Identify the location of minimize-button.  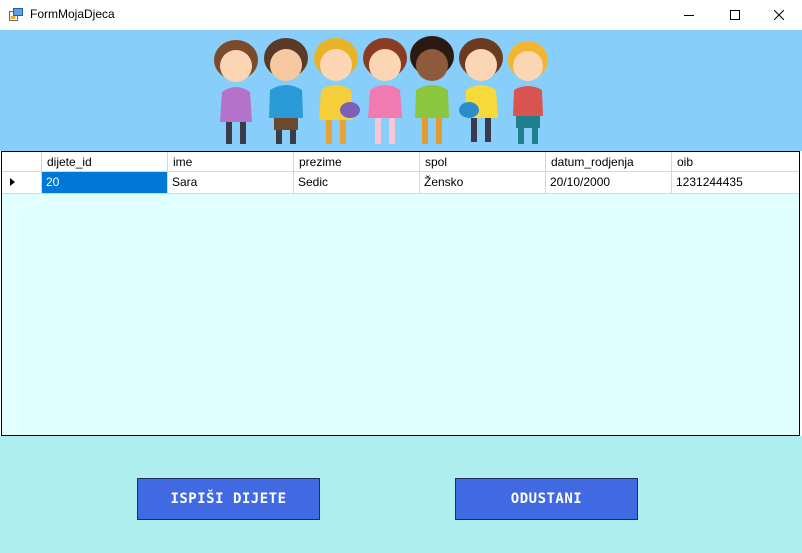
(689, 15).